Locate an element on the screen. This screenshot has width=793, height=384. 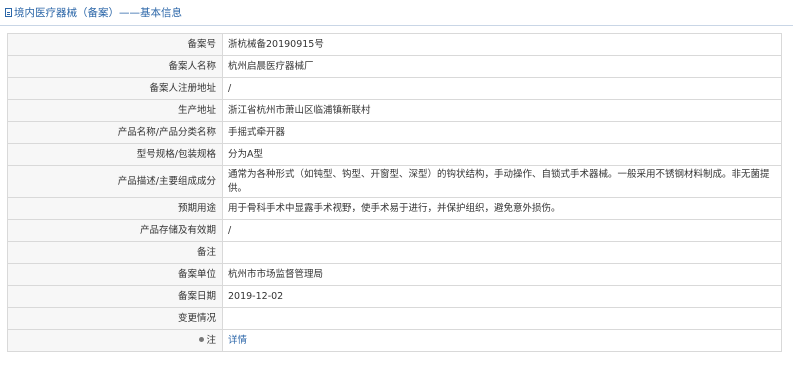
table-row: 备案人名称 杭州启晨医疗器械厂 is located at coordinates (394, 66).